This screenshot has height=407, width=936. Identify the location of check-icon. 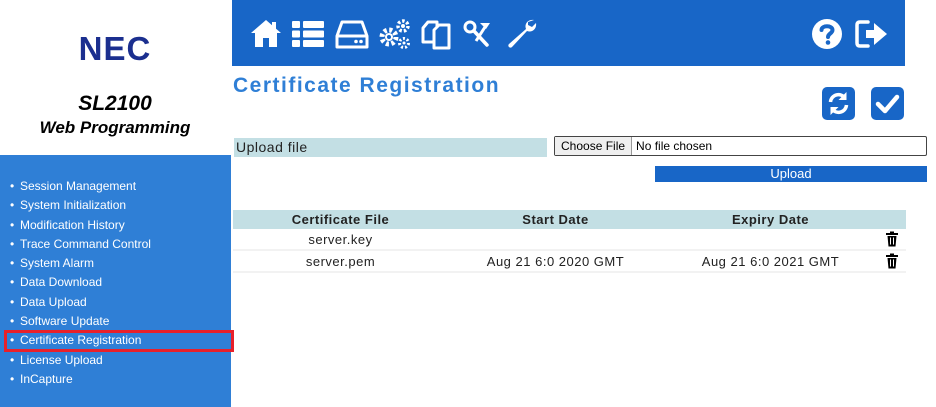
(887, 104).